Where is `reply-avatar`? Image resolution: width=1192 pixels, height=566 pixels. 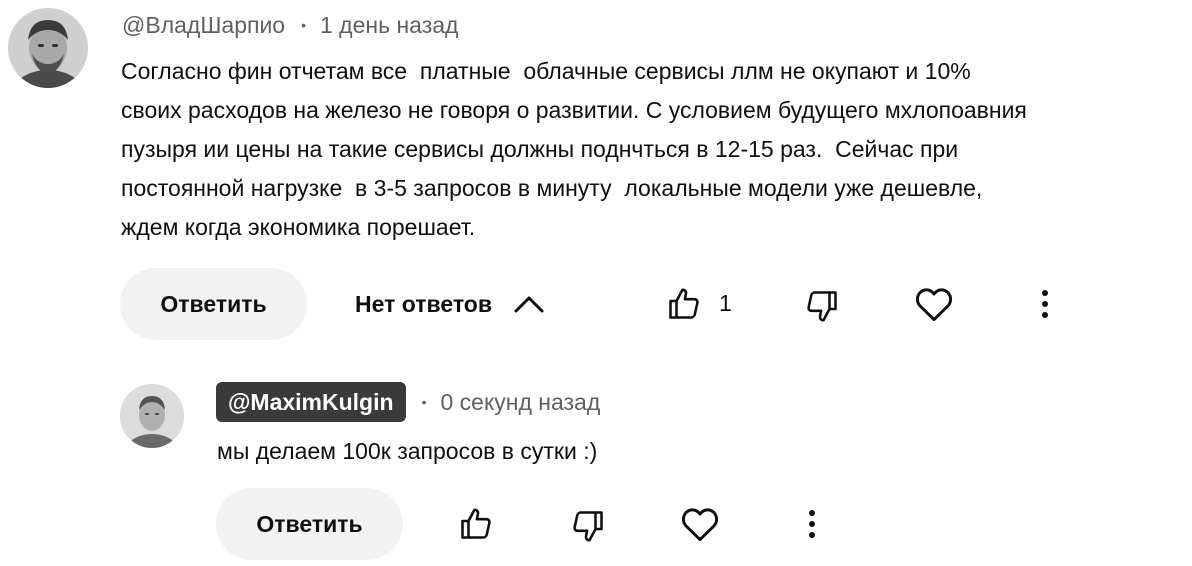 reply-avatar is located at coordinates (152, 416).